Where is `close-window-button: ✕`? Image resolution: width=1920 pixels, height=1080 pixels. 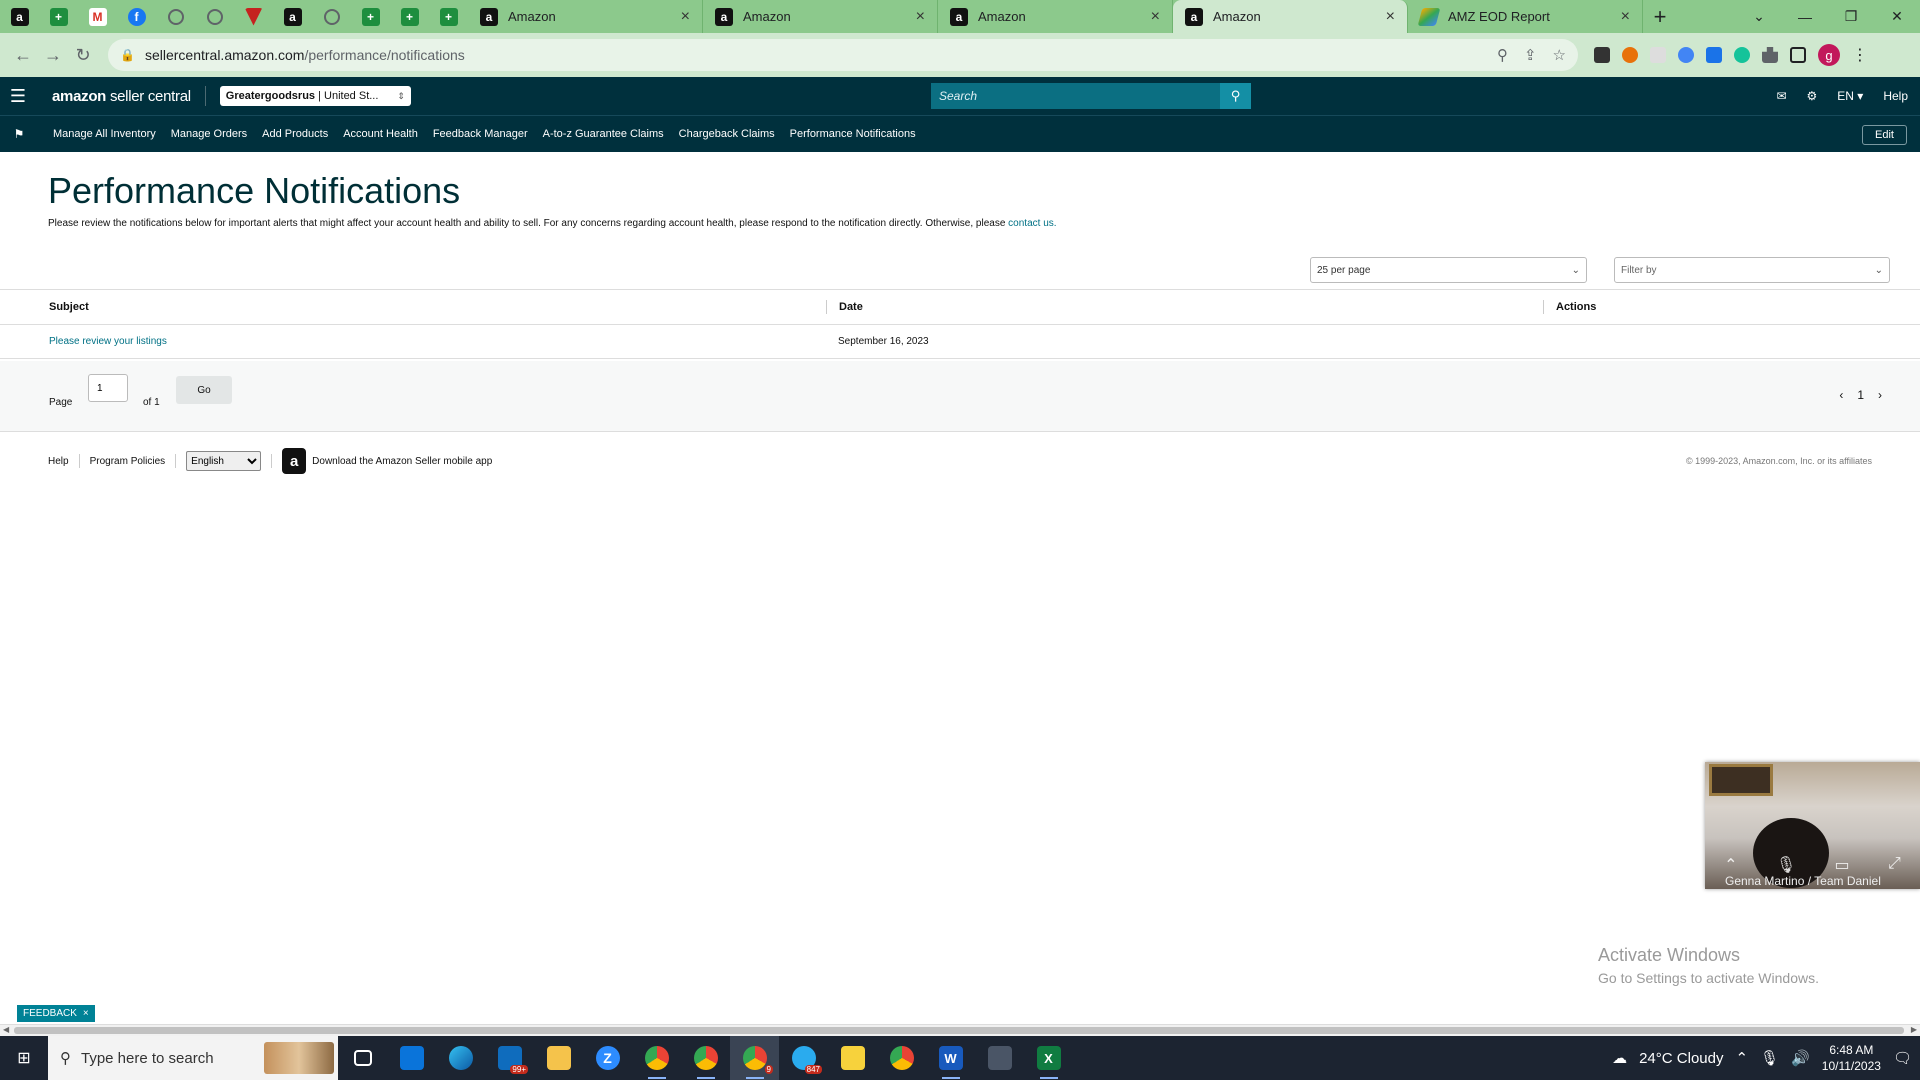 close-window-button: ✕ is located at coordinates (1897, 16).